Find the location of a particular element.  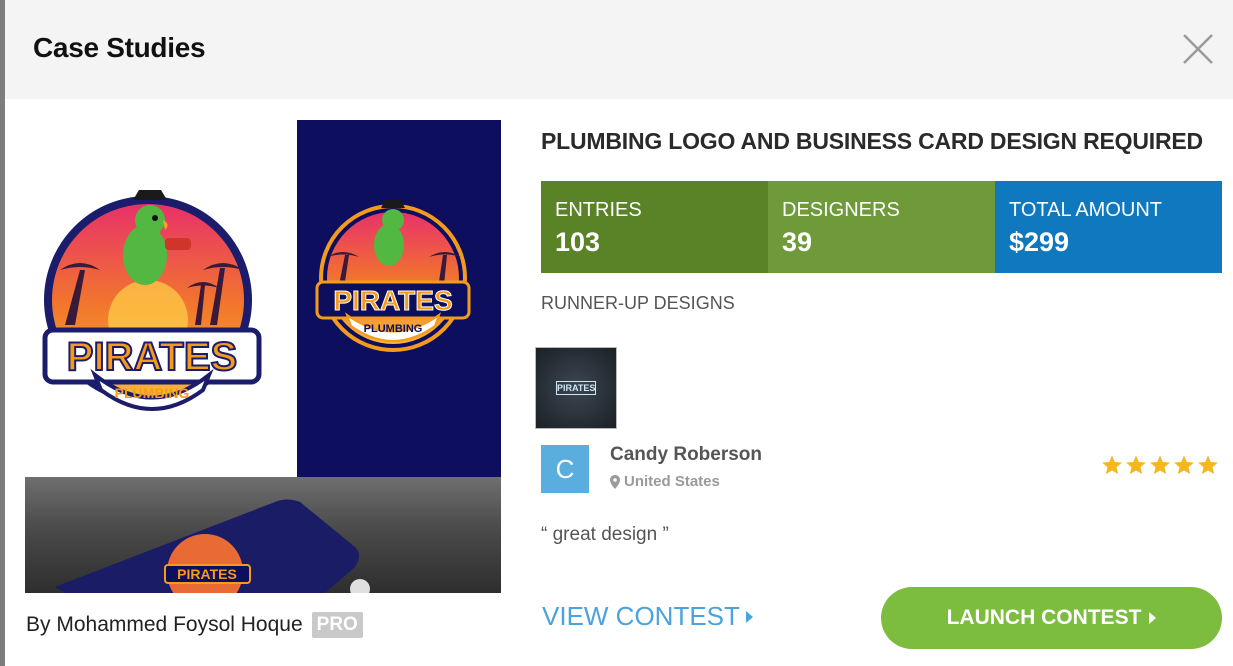

runner-up-thumbnail: PIRATES is located at coordinates (576, 388).